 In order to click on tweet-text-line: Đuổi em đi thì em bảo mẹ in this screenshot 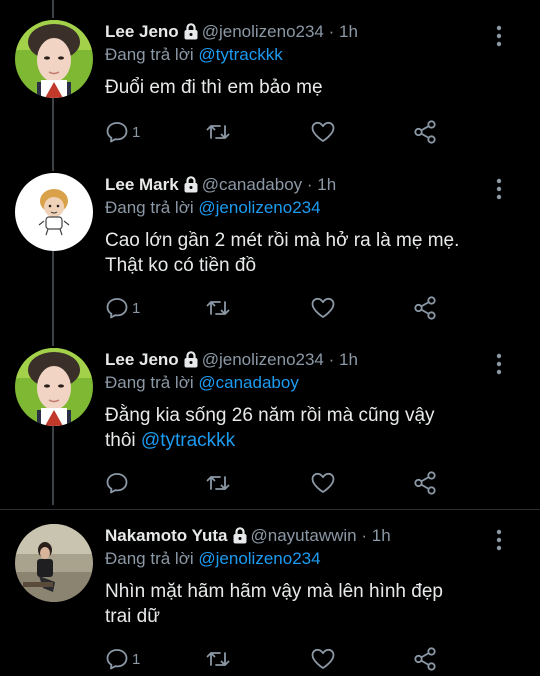, I will do `click(214, 87)`.